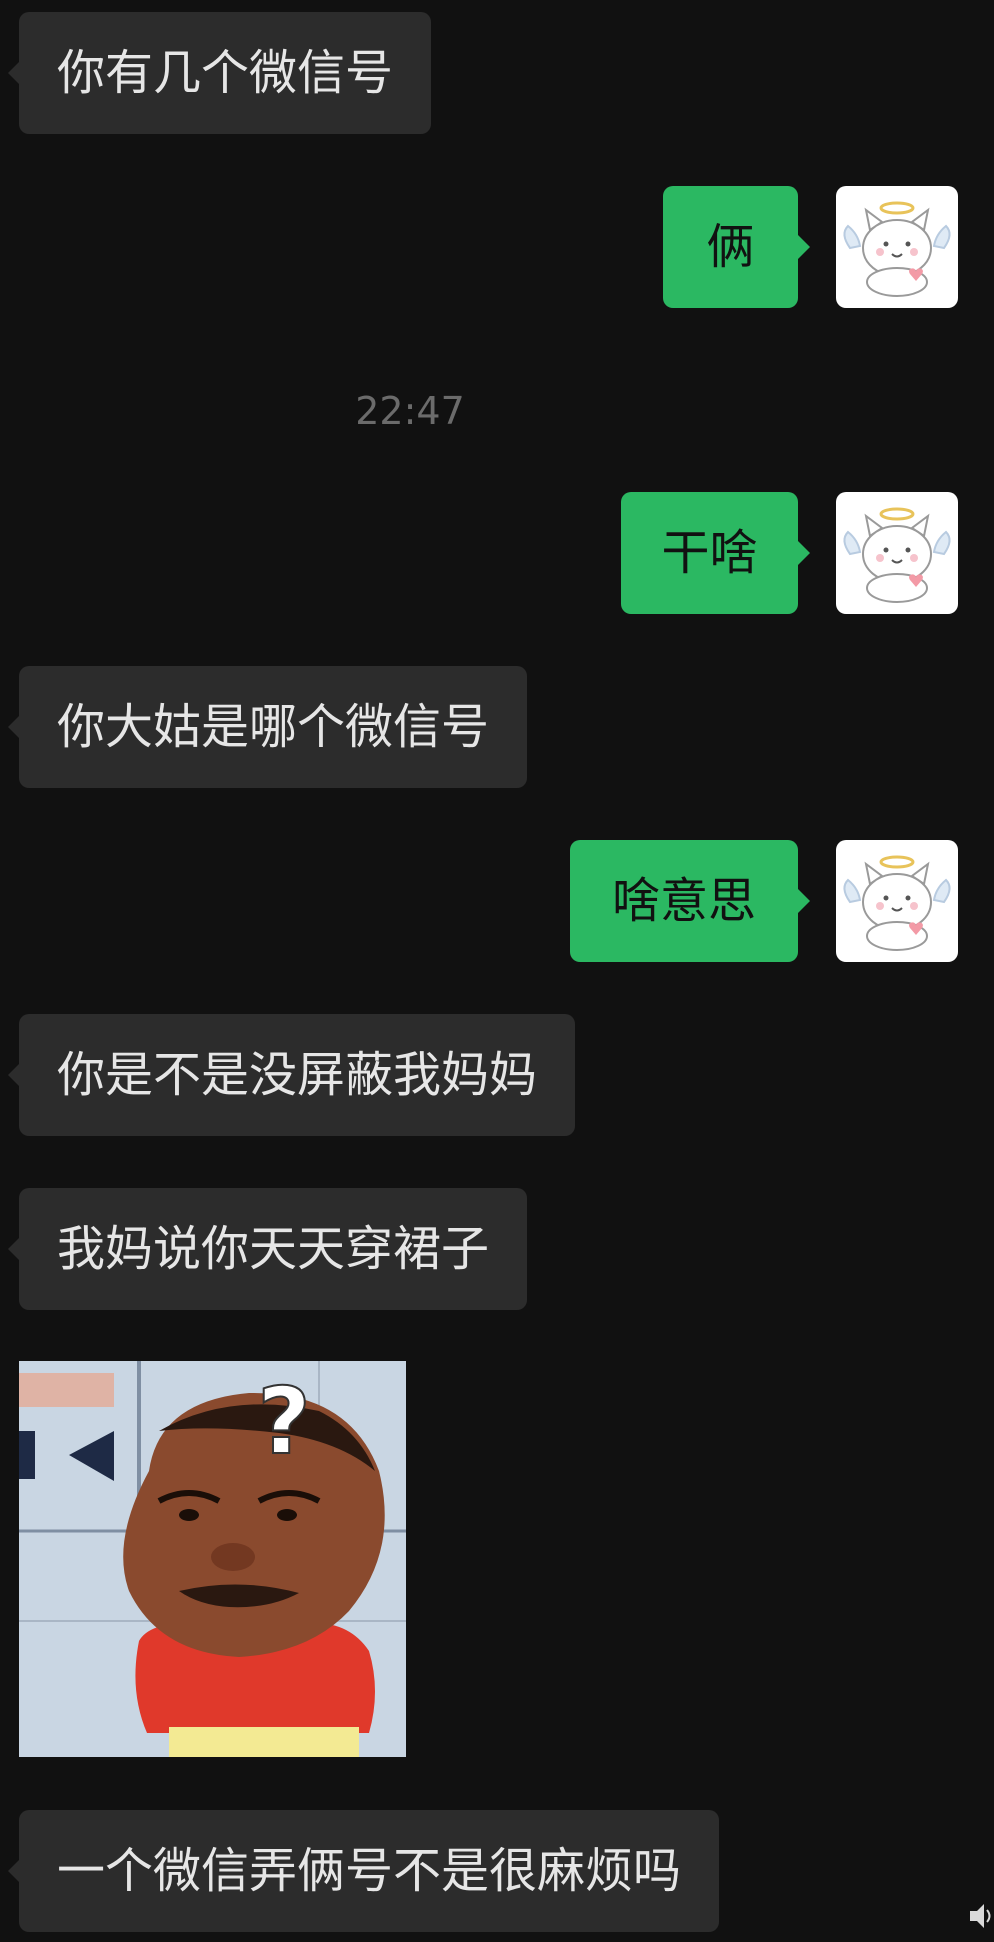 The image size is (994, 1942). What do you see at coordinates (369, 1871) in the screenshot?
I see `message-text: 一个微信弄俩号不是很麻烦吗` at bounding box center [369, 1871].